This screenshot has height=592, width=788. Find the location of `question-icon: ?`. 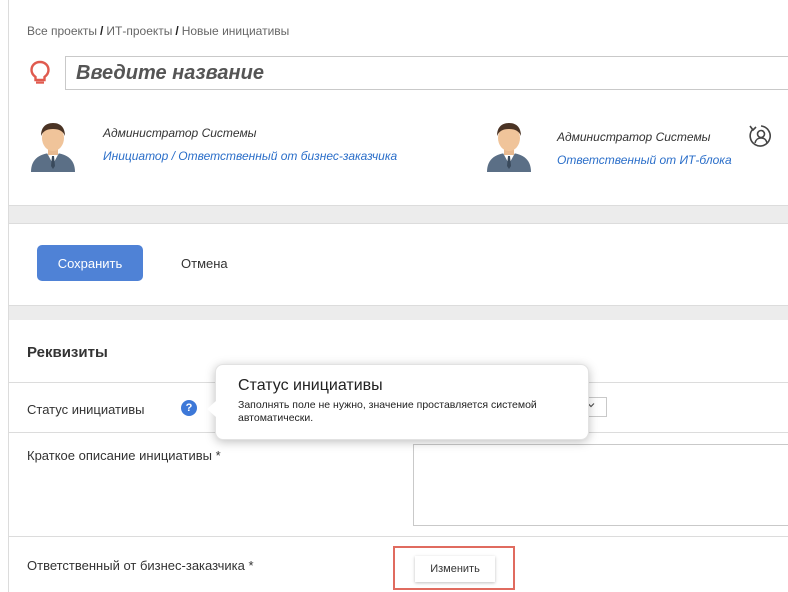

question-icon: ? is located at coordinates (189, 408).